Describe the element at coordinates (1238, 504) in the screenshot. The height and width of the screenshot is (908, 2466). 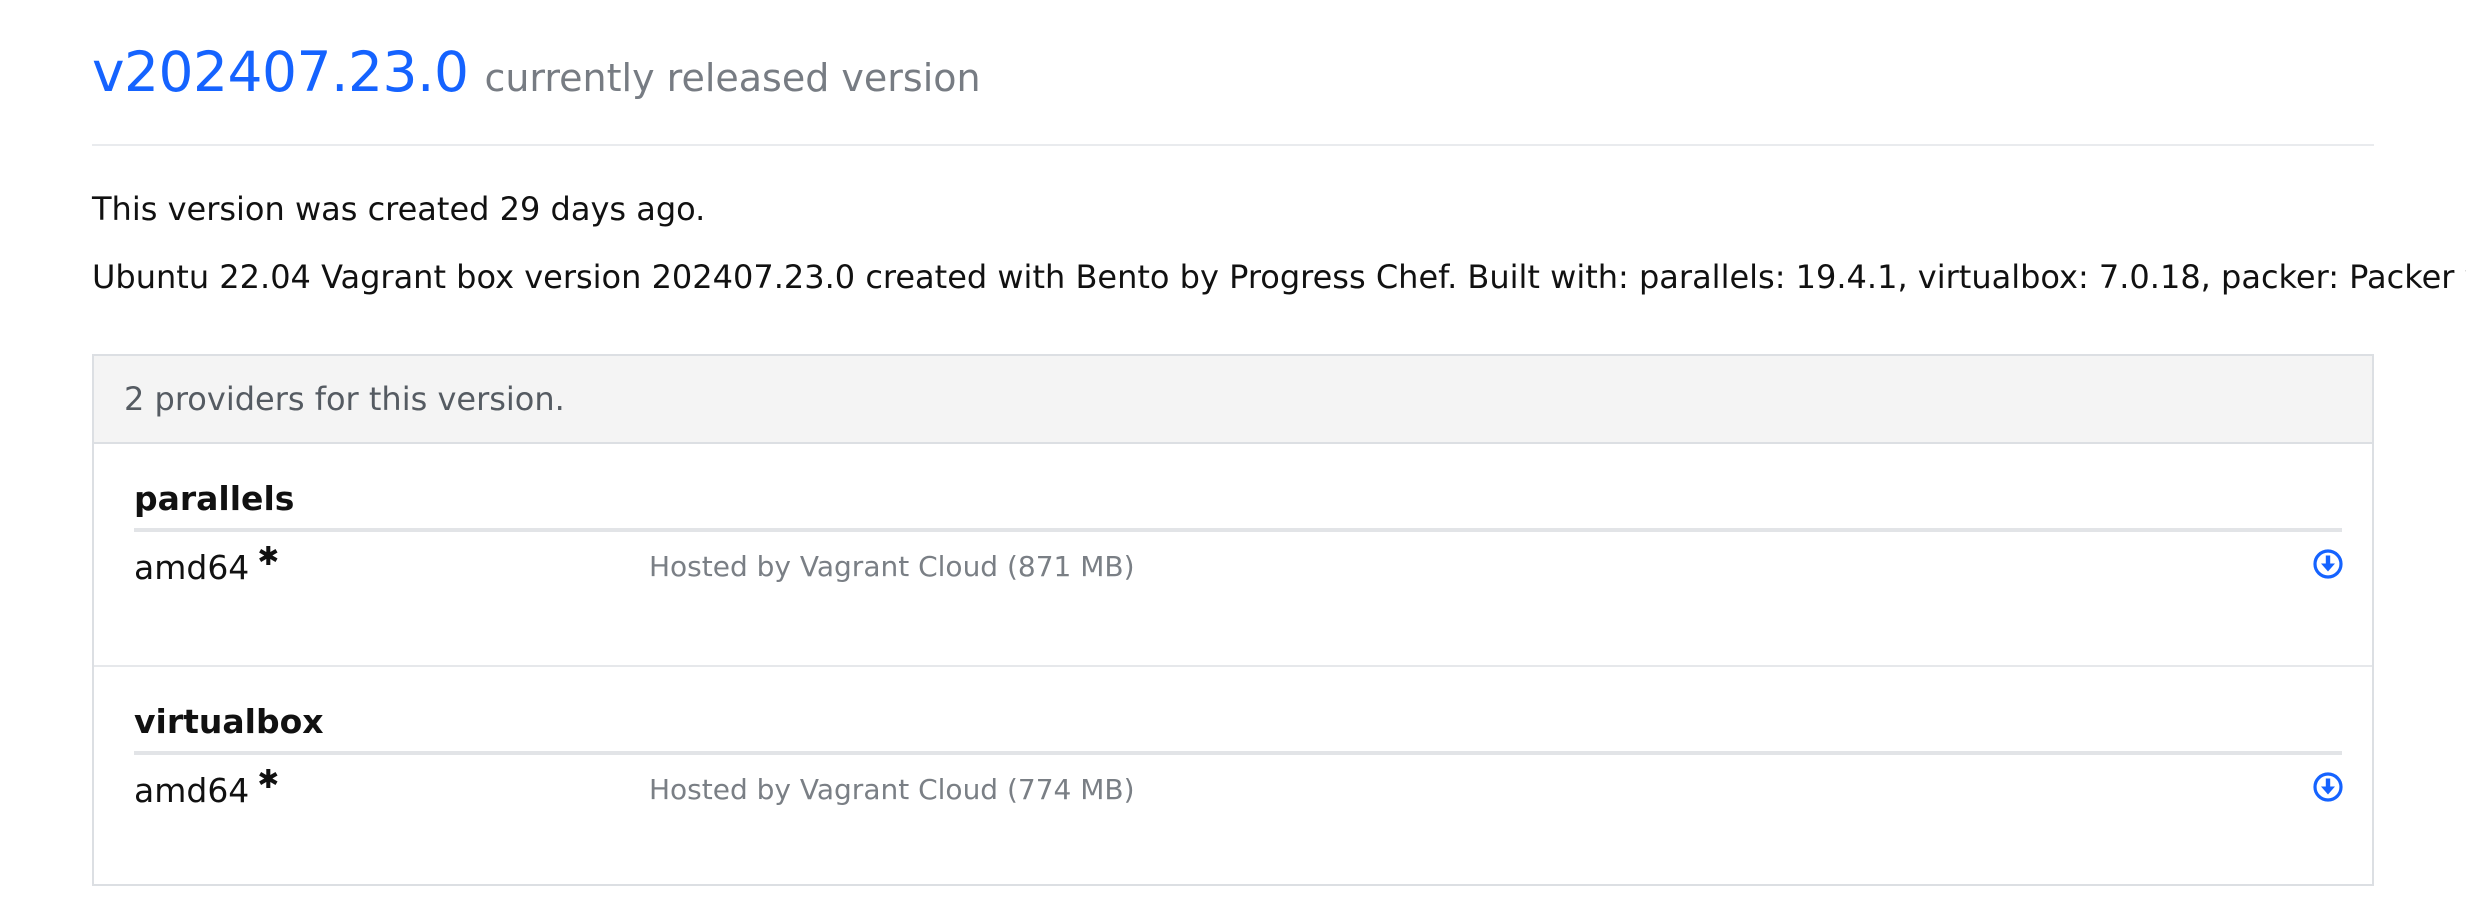
I see `provider-name: parallels` at that location.